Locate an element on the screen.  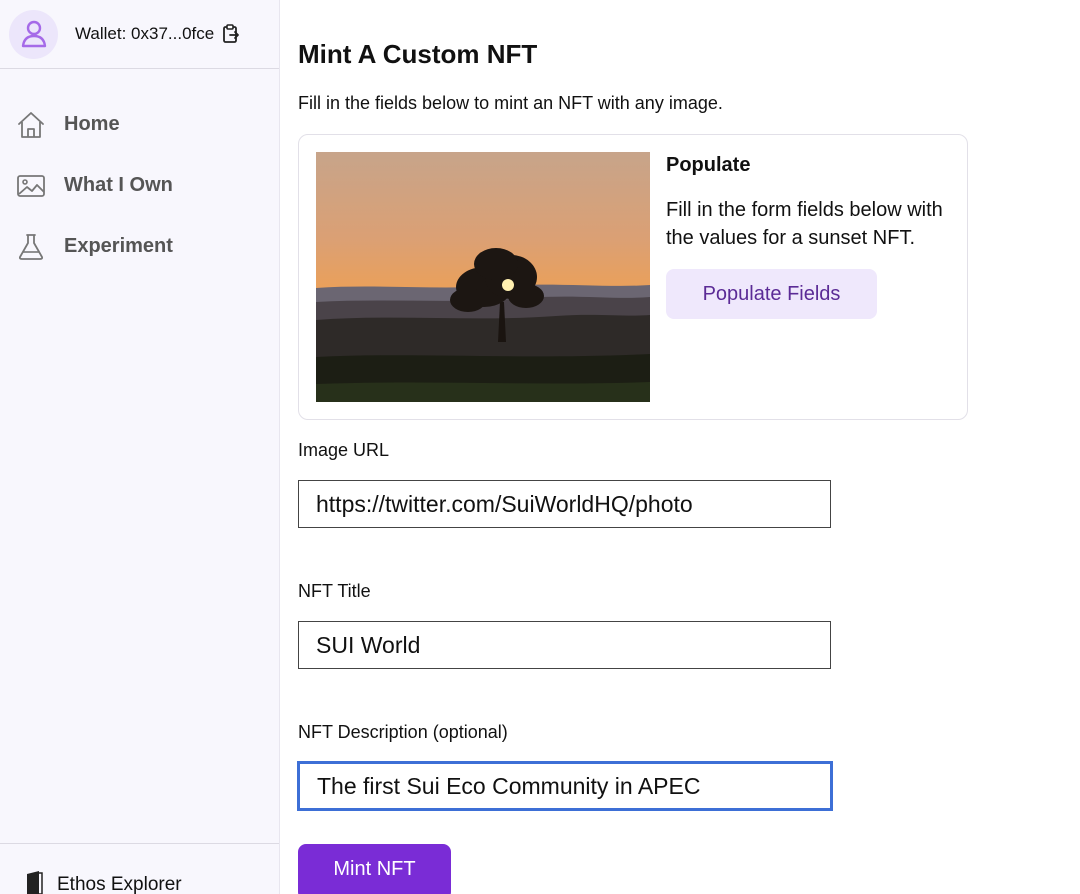
sidebar-item-what-i-own: What I Own is located at coordinates (139, 185).